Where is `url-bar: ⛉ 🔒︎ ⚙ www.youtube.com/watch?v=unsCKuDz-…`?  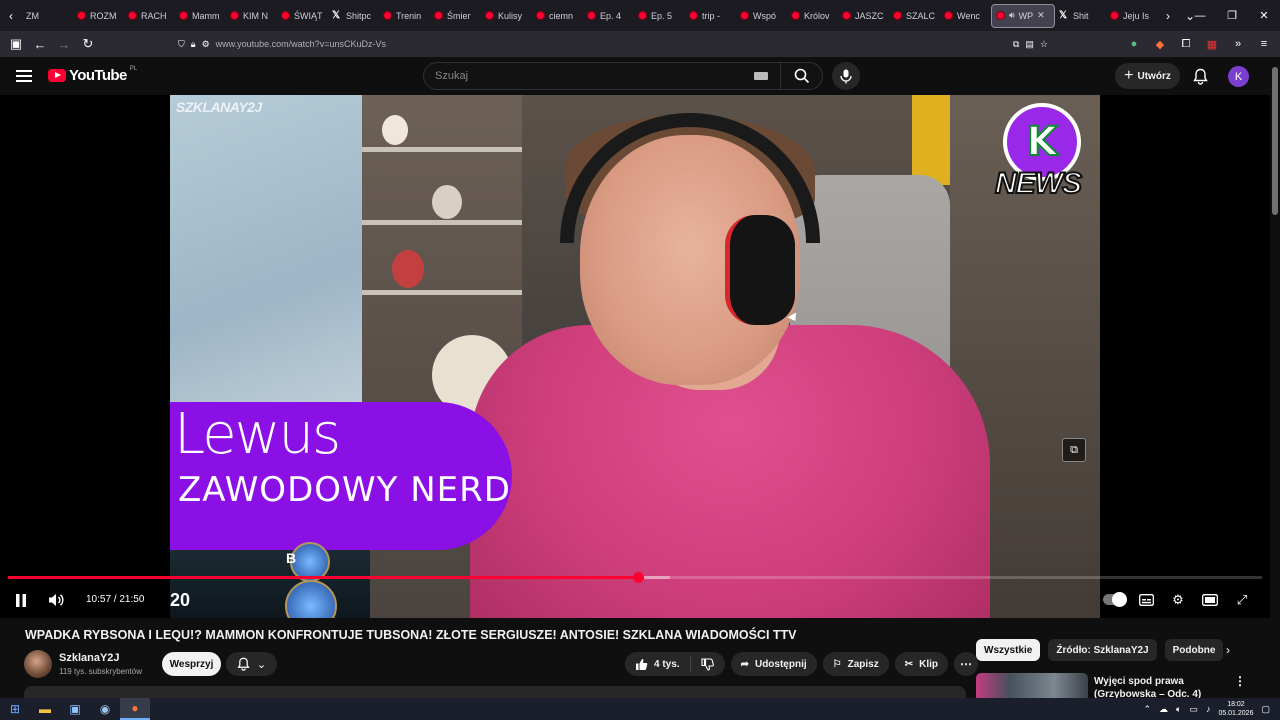
url-bar: ⛉ 🔒︎ ⚙ www.youtube.com/watch?v=unsCKuDz-… is located at coordinates (613, 44).